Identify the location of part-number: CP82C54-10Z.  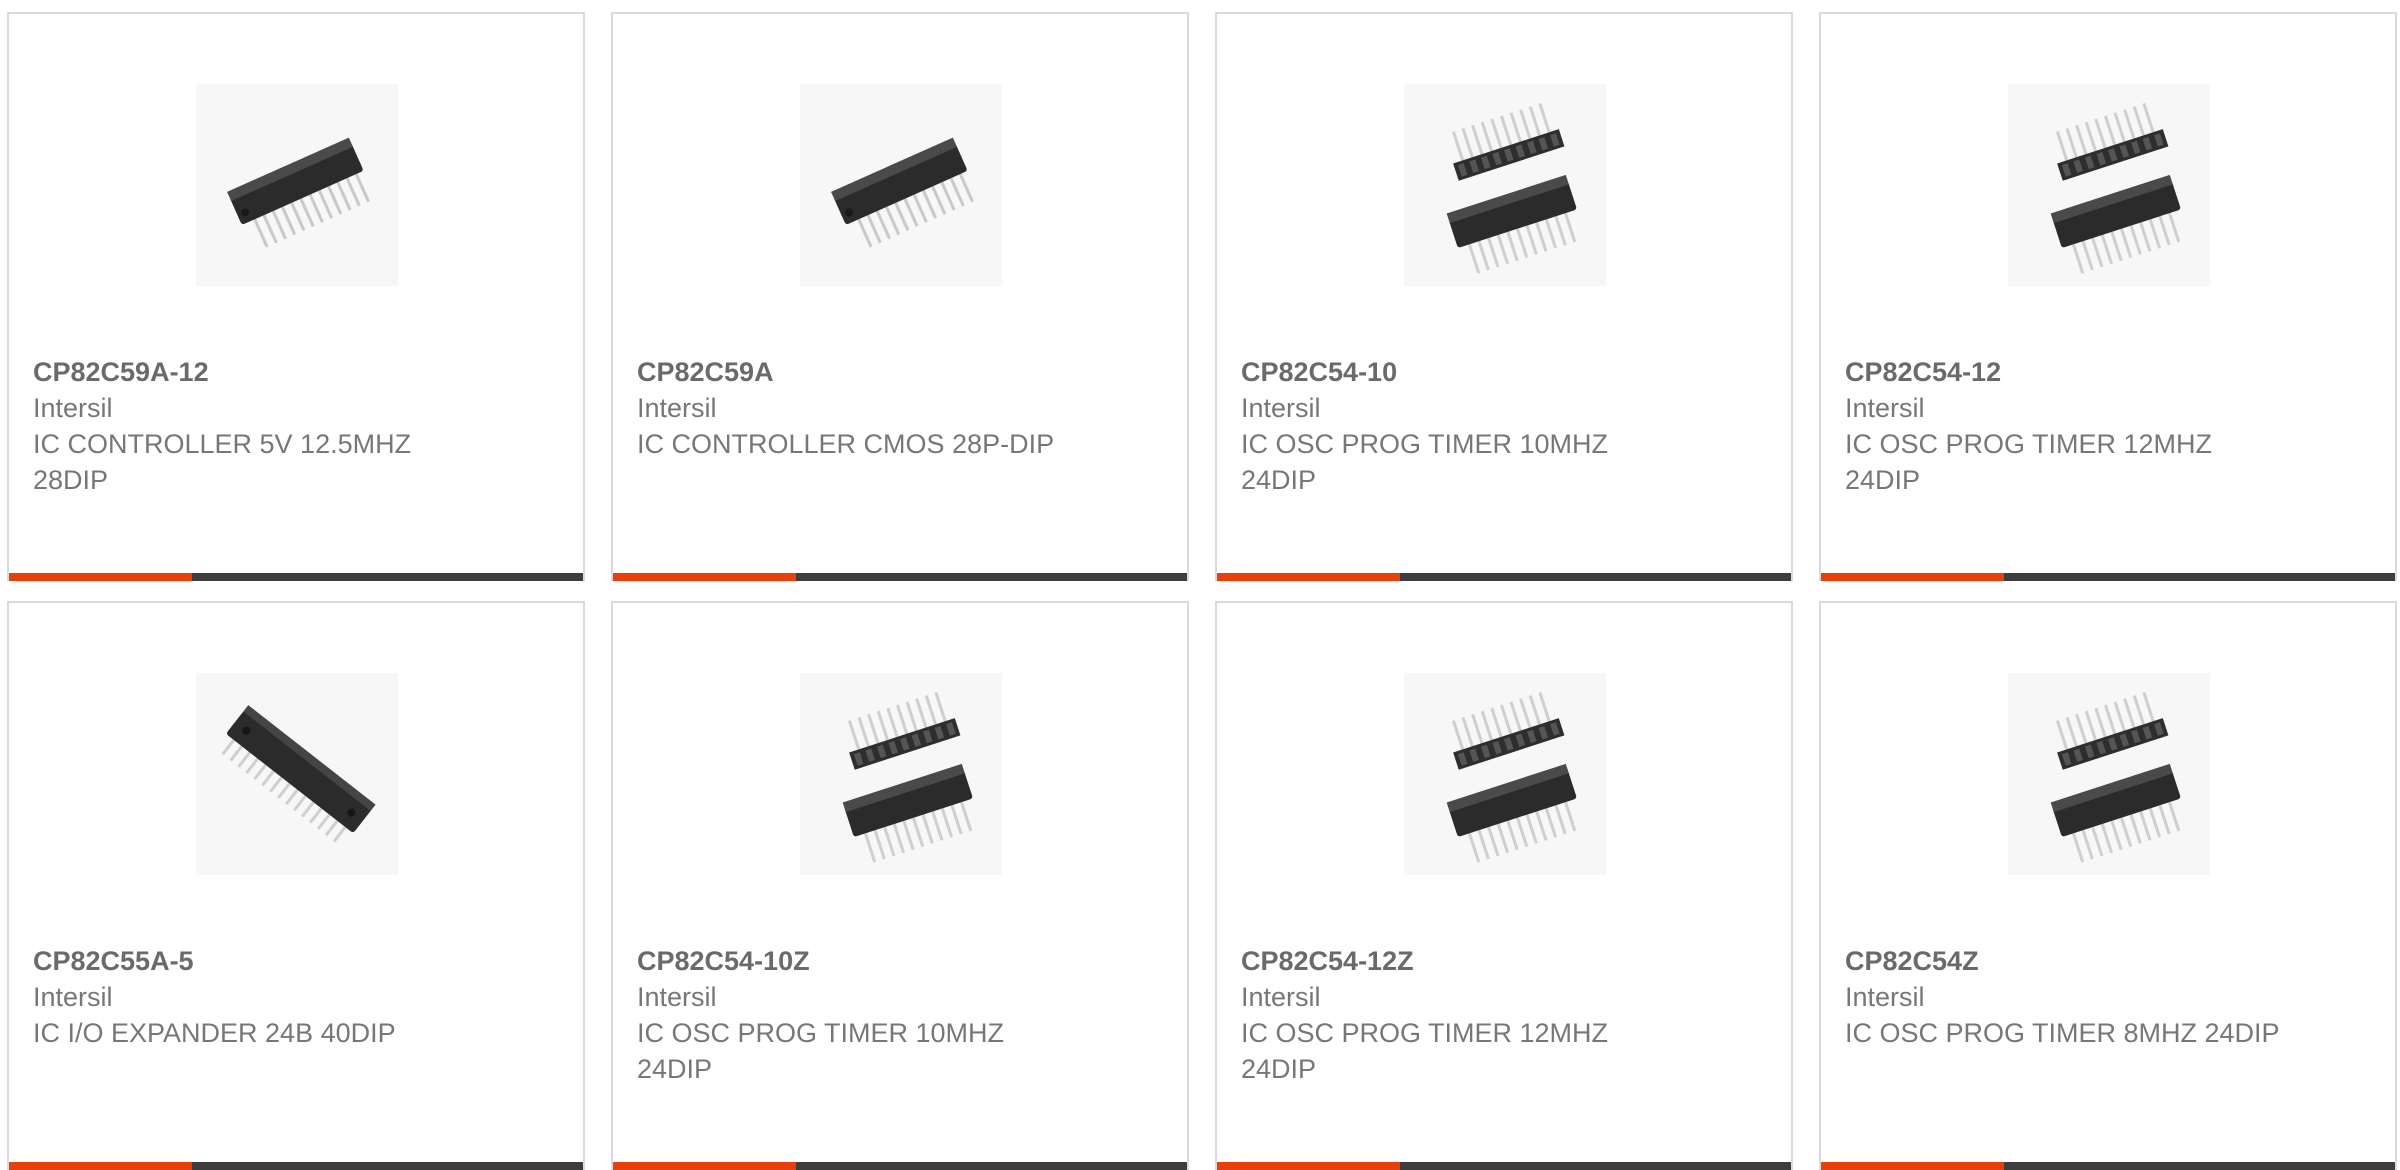
(857, 961).